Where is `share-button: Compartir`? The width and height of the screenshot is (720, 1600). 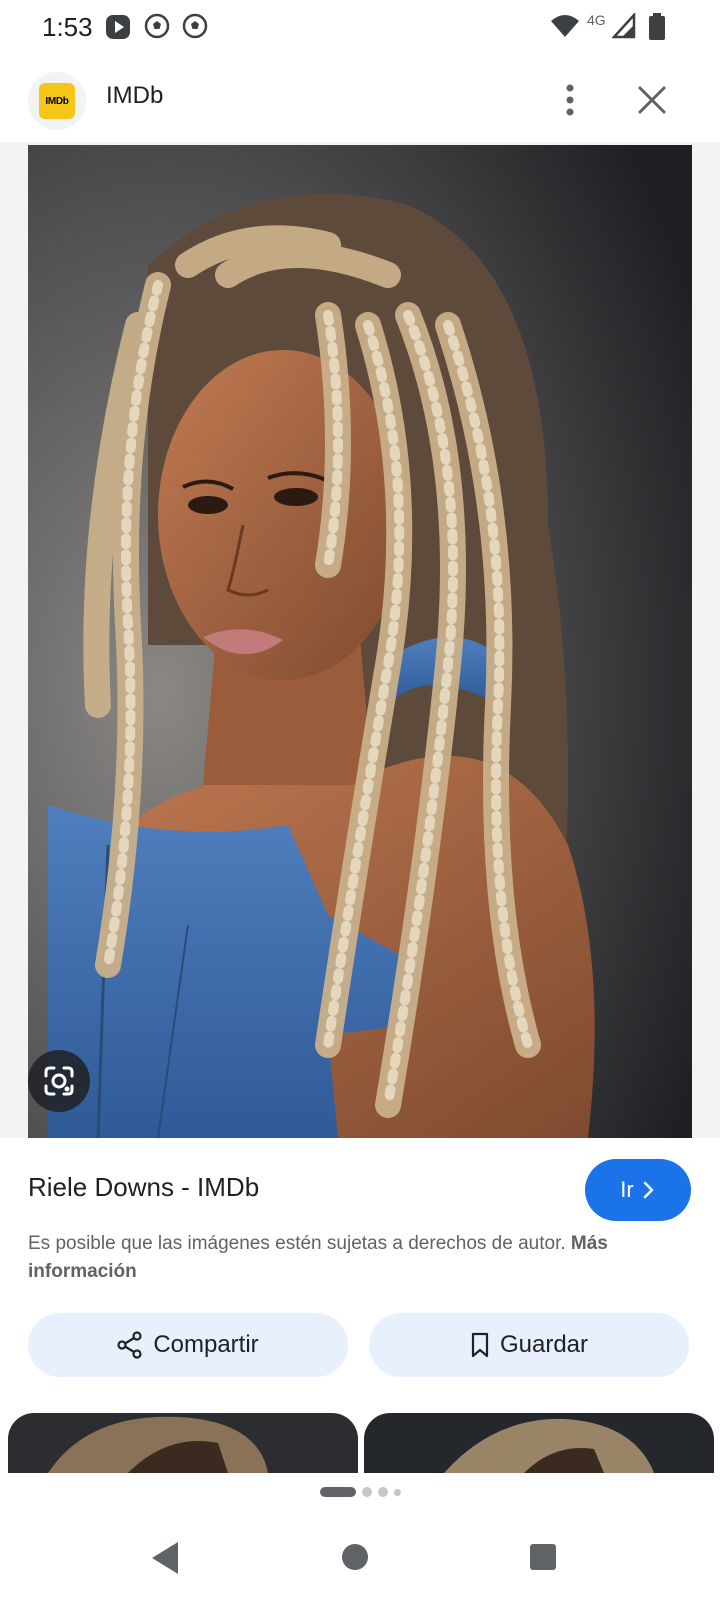 share-button: Compartir is located at coordinates (188, 1345).